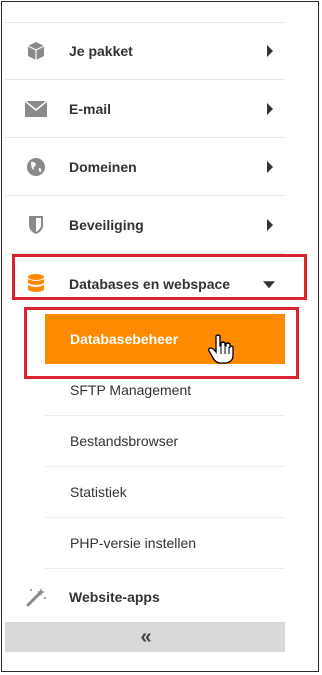 The image size is (322, 675). Describe the element at coordinates (145, 225) in the screenshot. I see `menu-item-beveiliging: Beveiliging` at that location.